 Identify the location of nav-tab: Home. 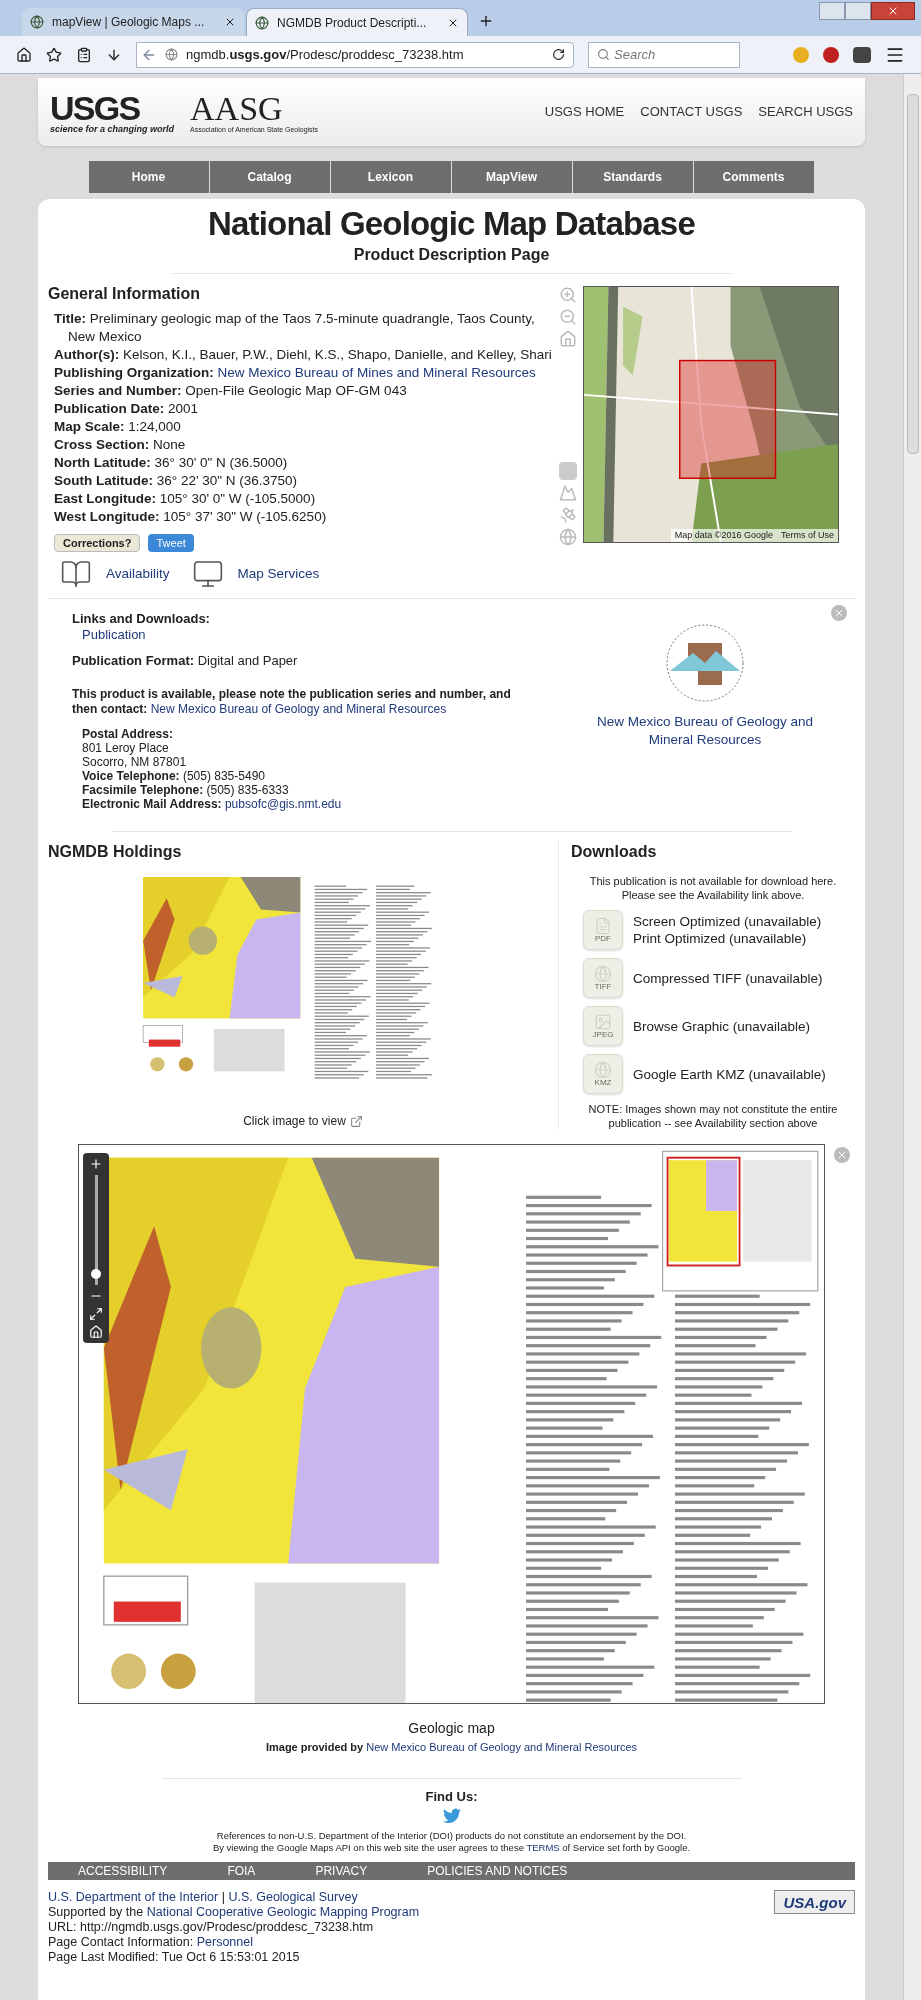
(149, 177).